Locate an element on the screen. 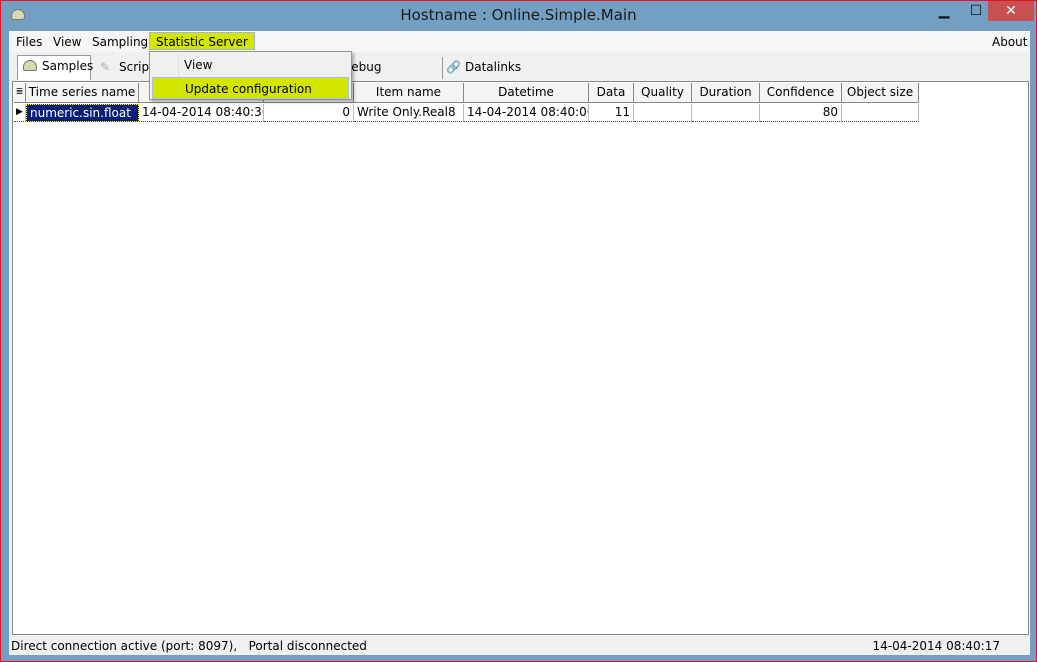 This screenshot has width=1037, height=662. tab-label: Datalinks is located at coordinates (493, 67).